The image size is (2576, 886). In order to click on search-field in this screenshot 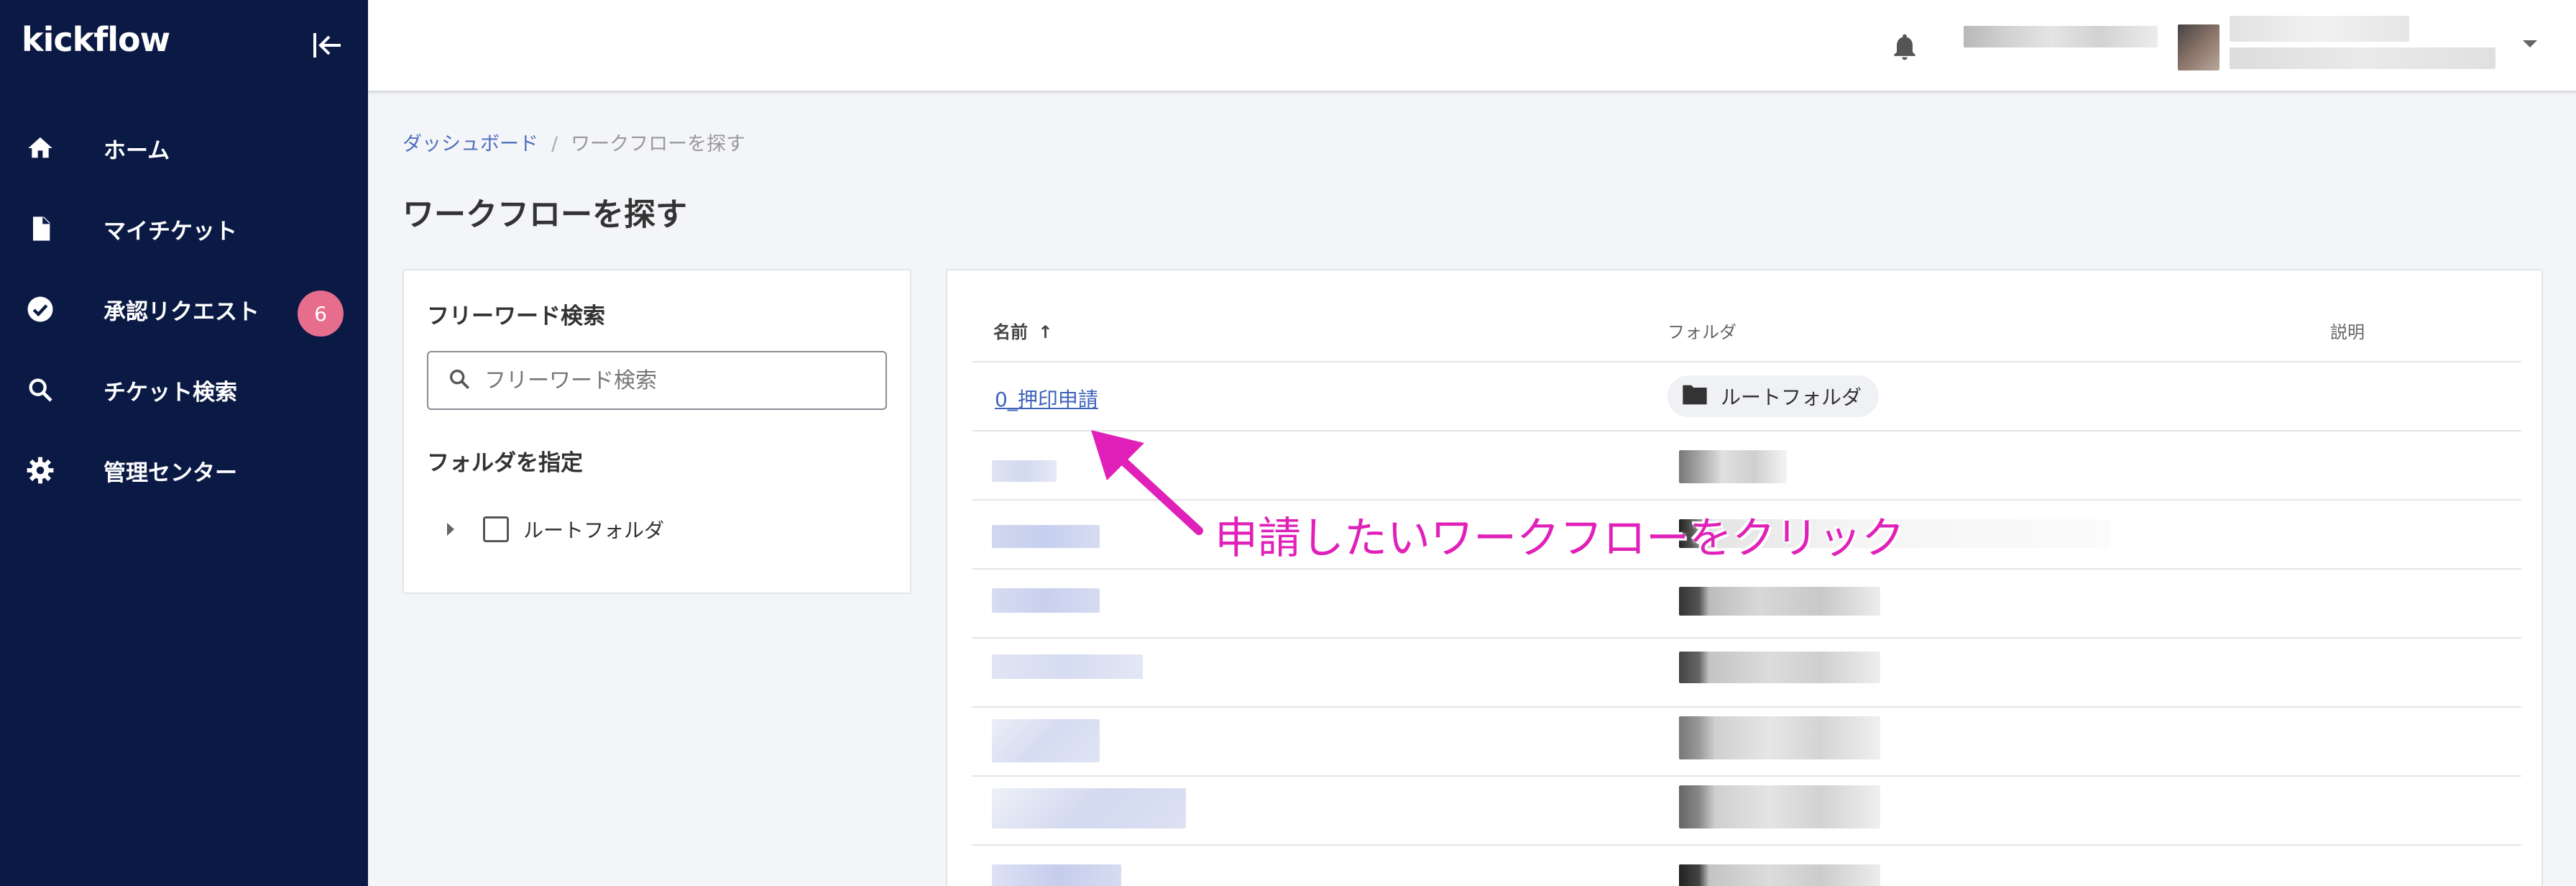, I will do `click(657, 380)`.